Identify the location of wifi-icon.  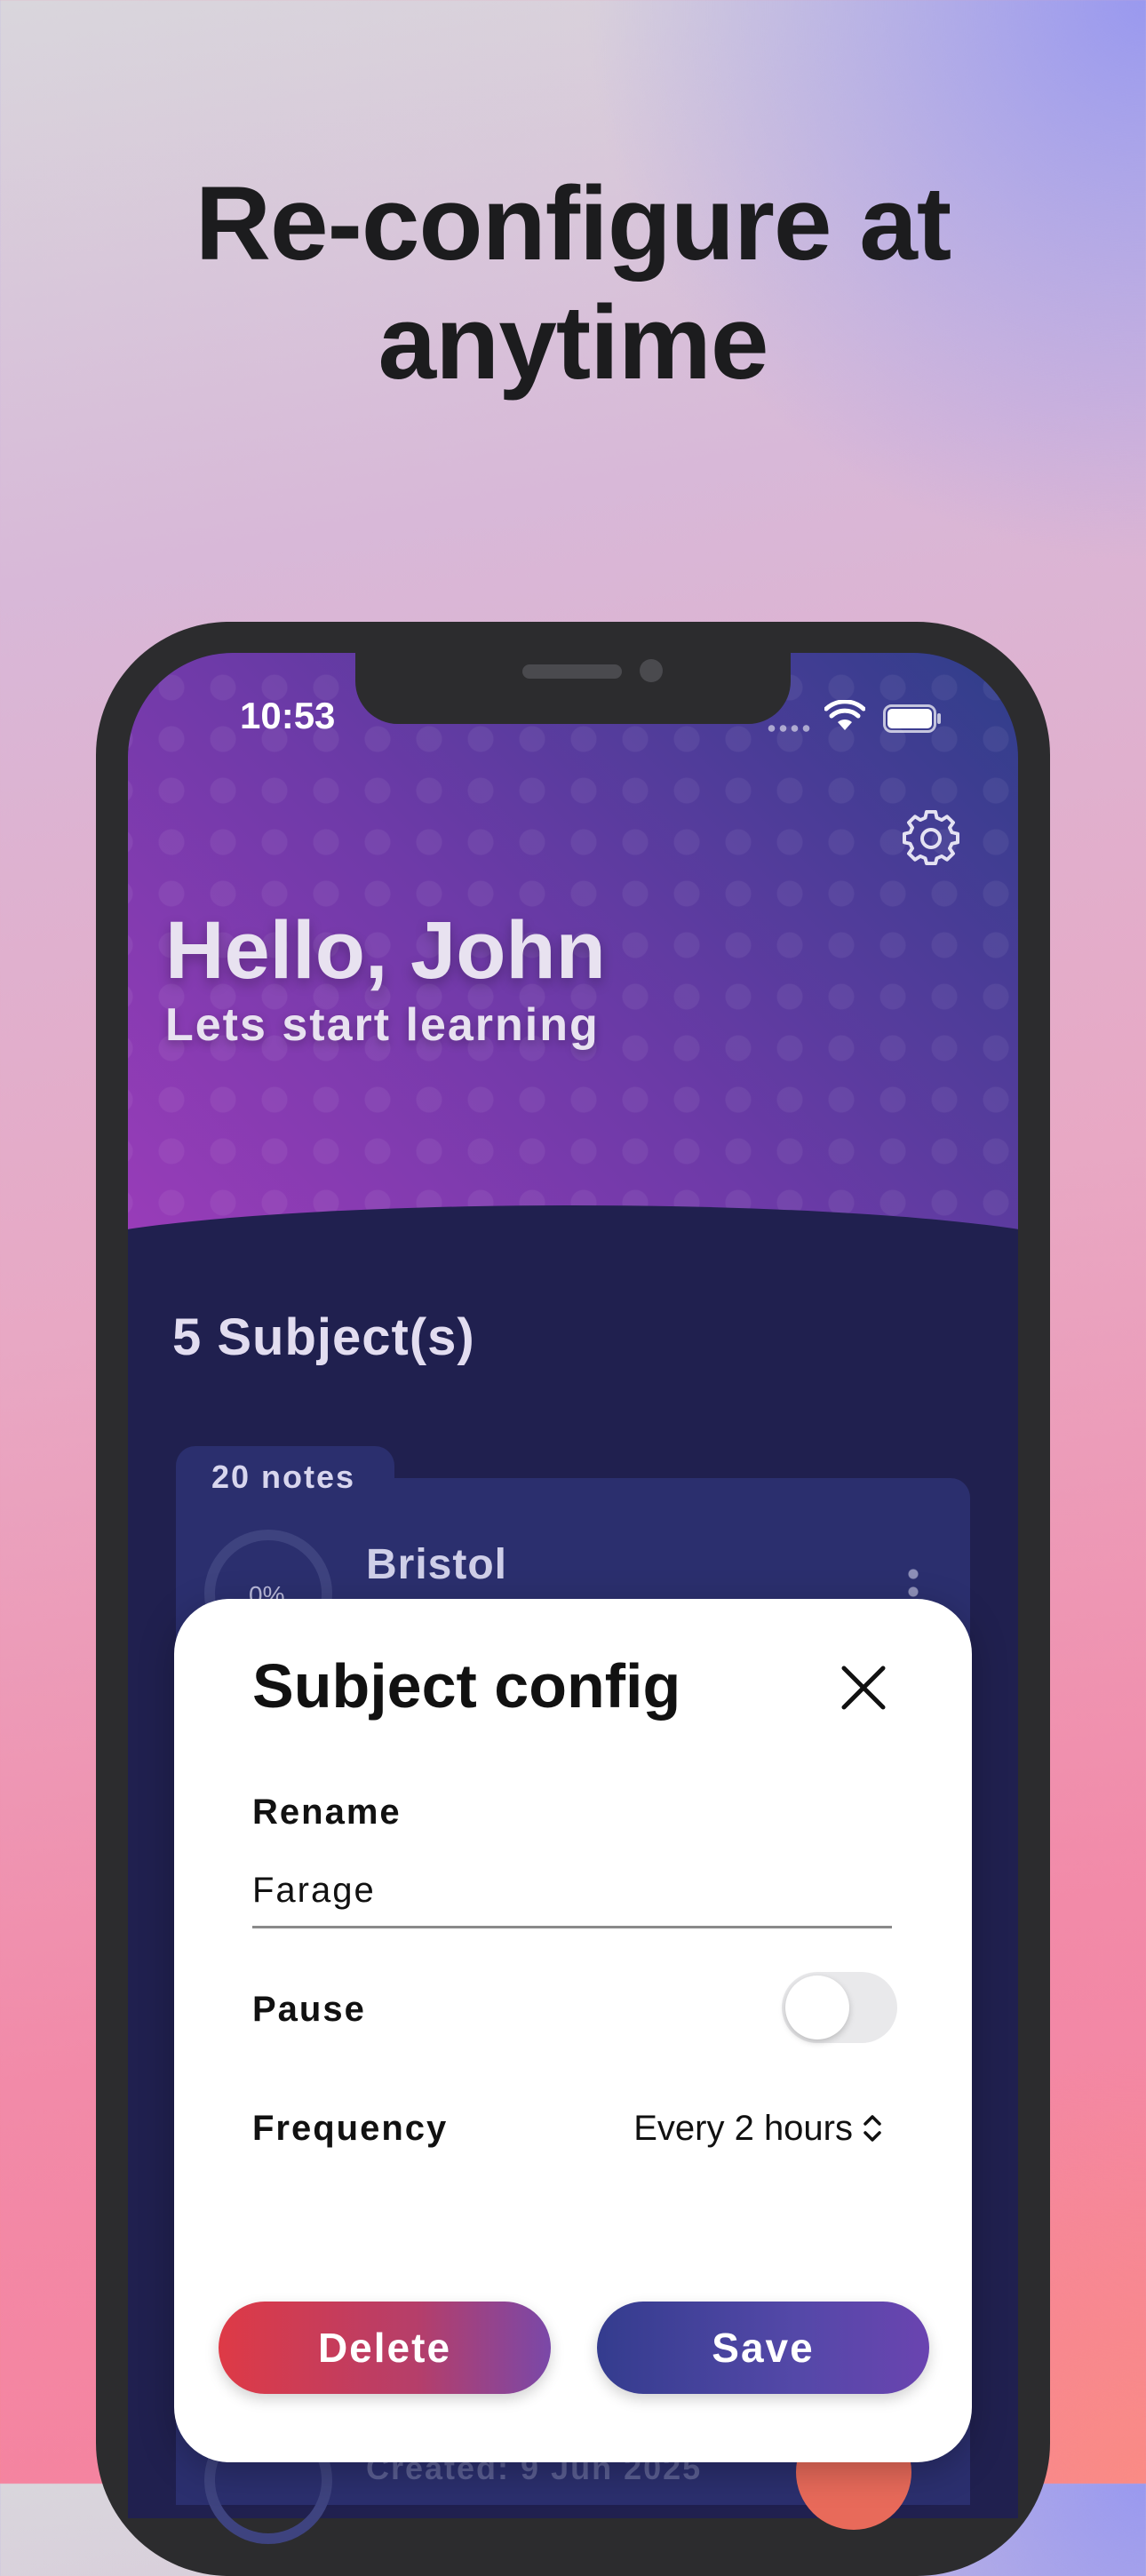
(844, 715).